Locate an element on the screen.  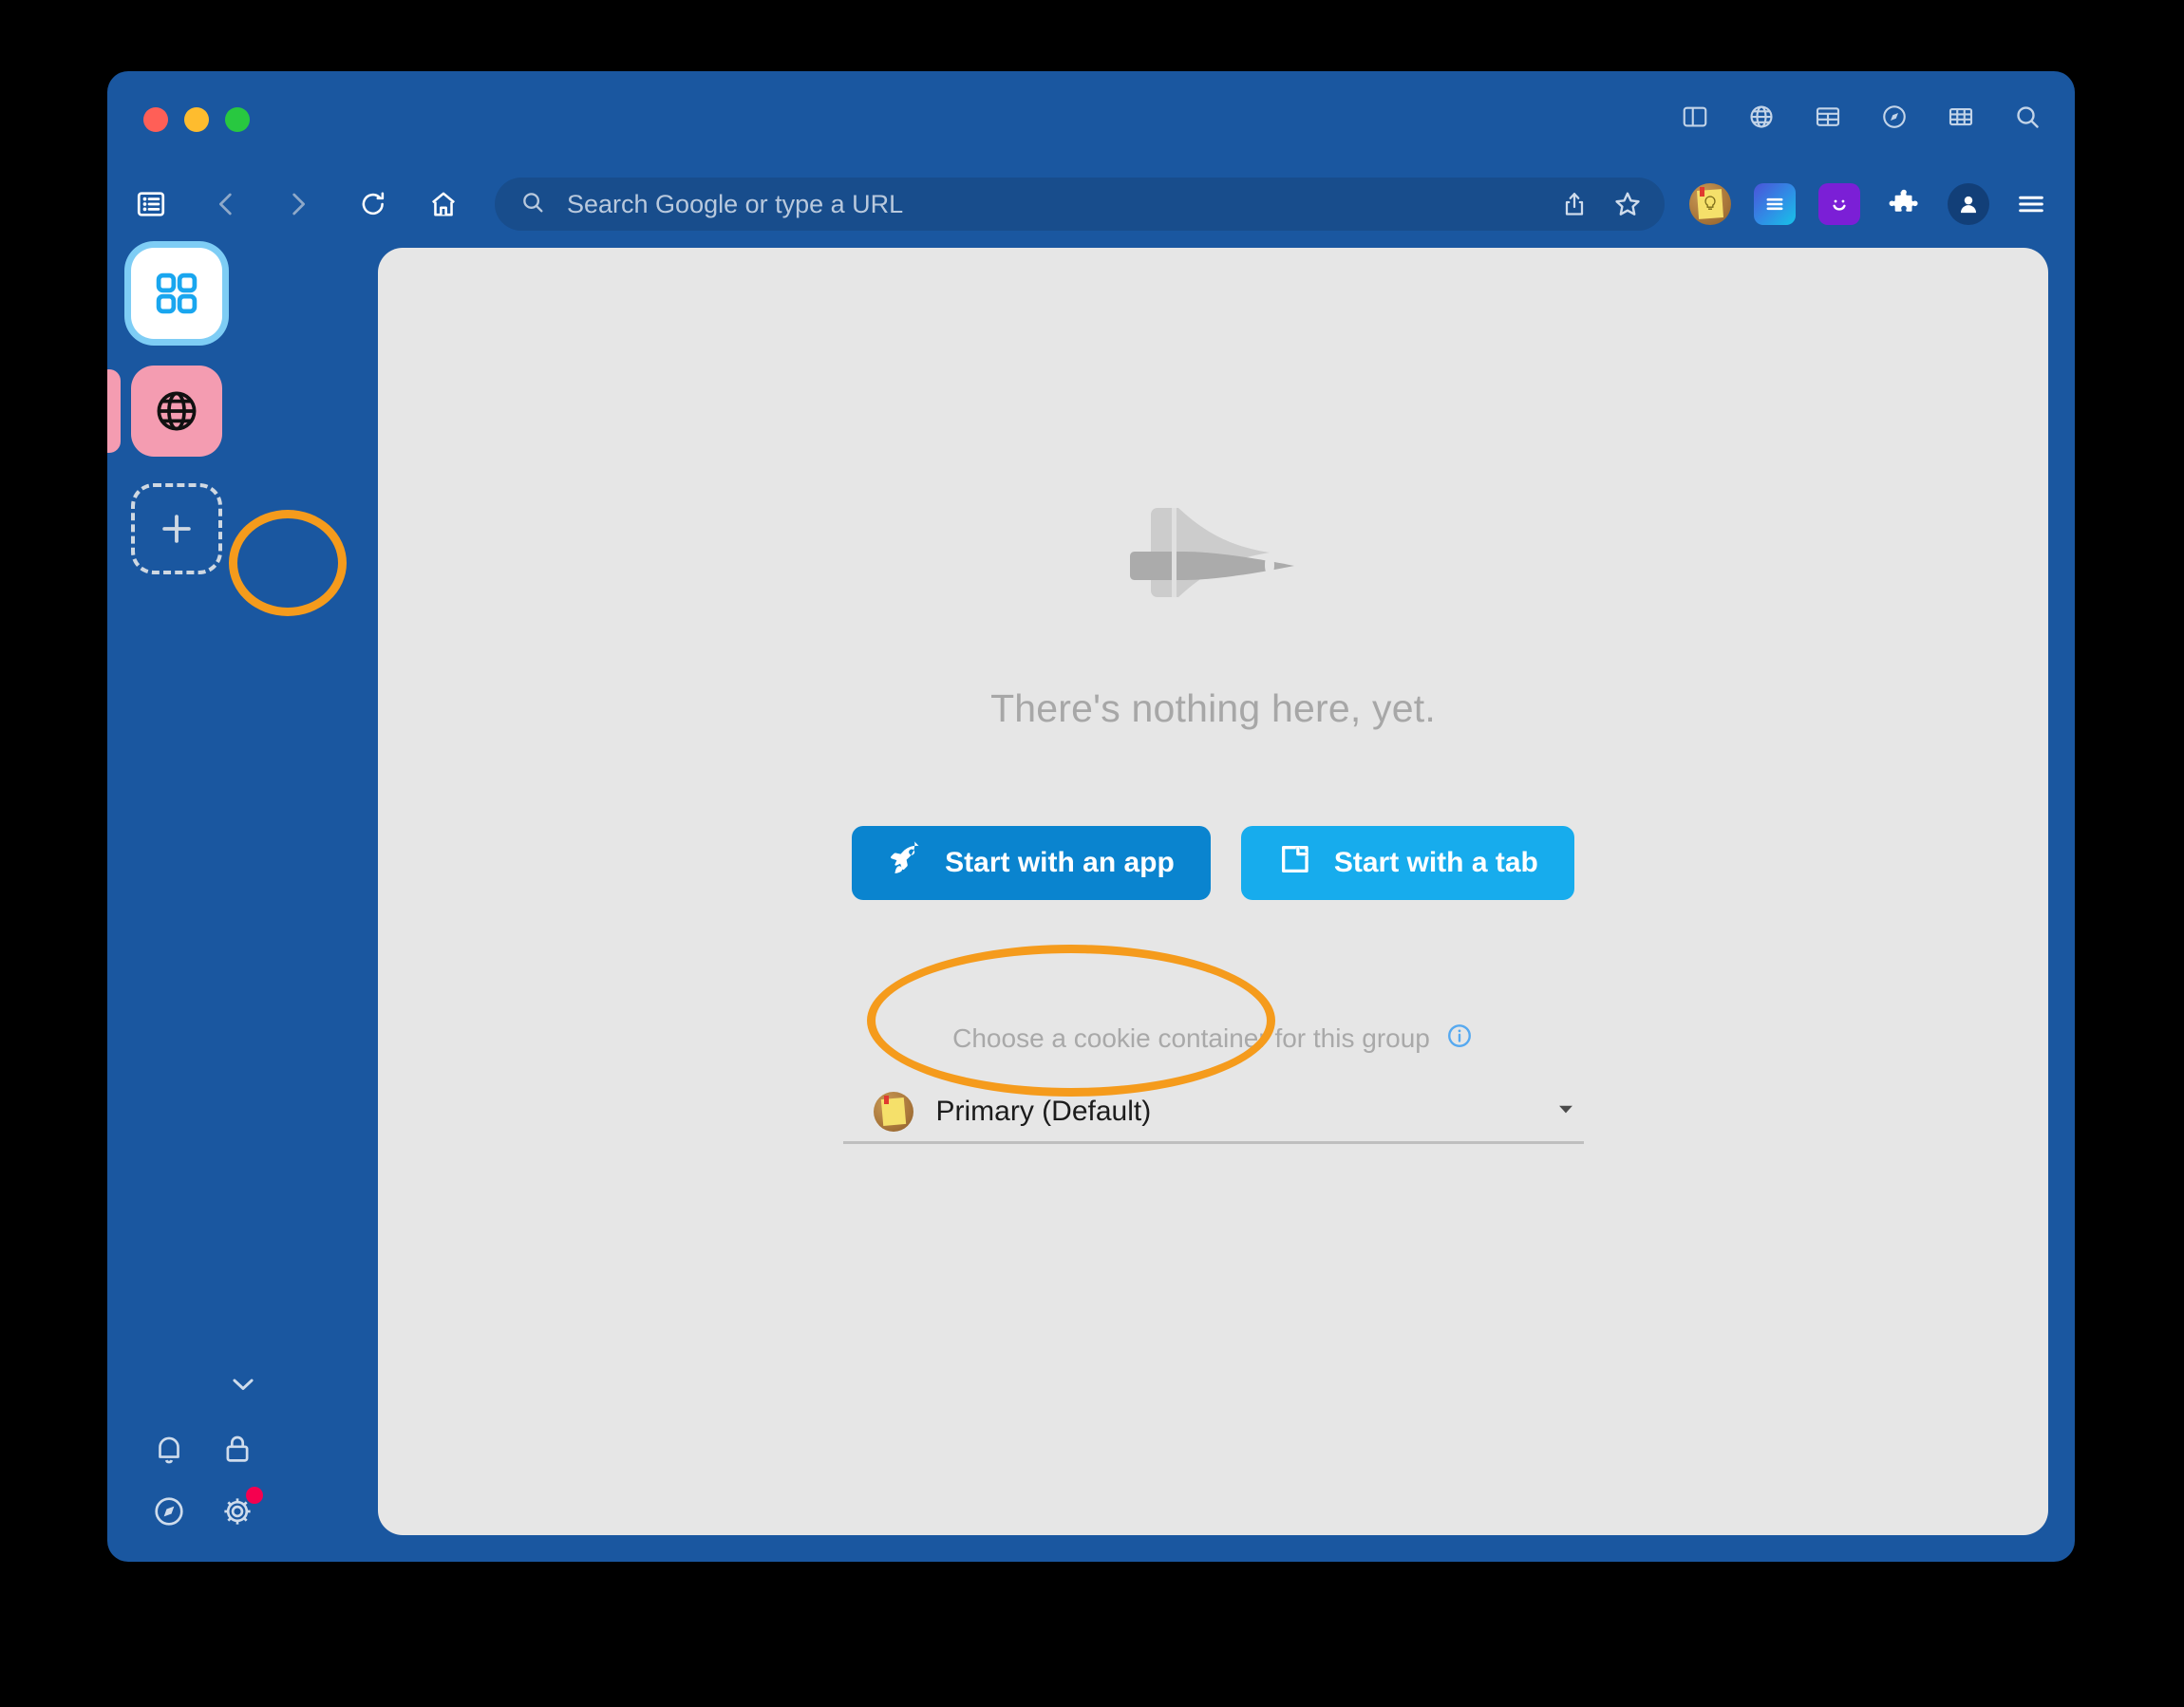
sidebar-item-apps is located at coordinates (177, 293).